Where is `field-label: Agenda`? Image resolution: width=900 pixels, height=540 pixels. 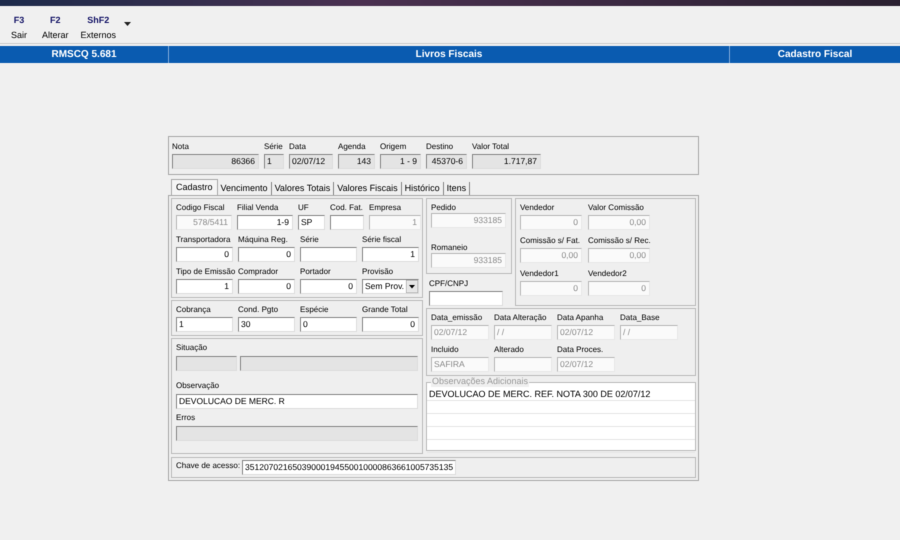
field-label: Agenda is located at coordinates (352, 146).